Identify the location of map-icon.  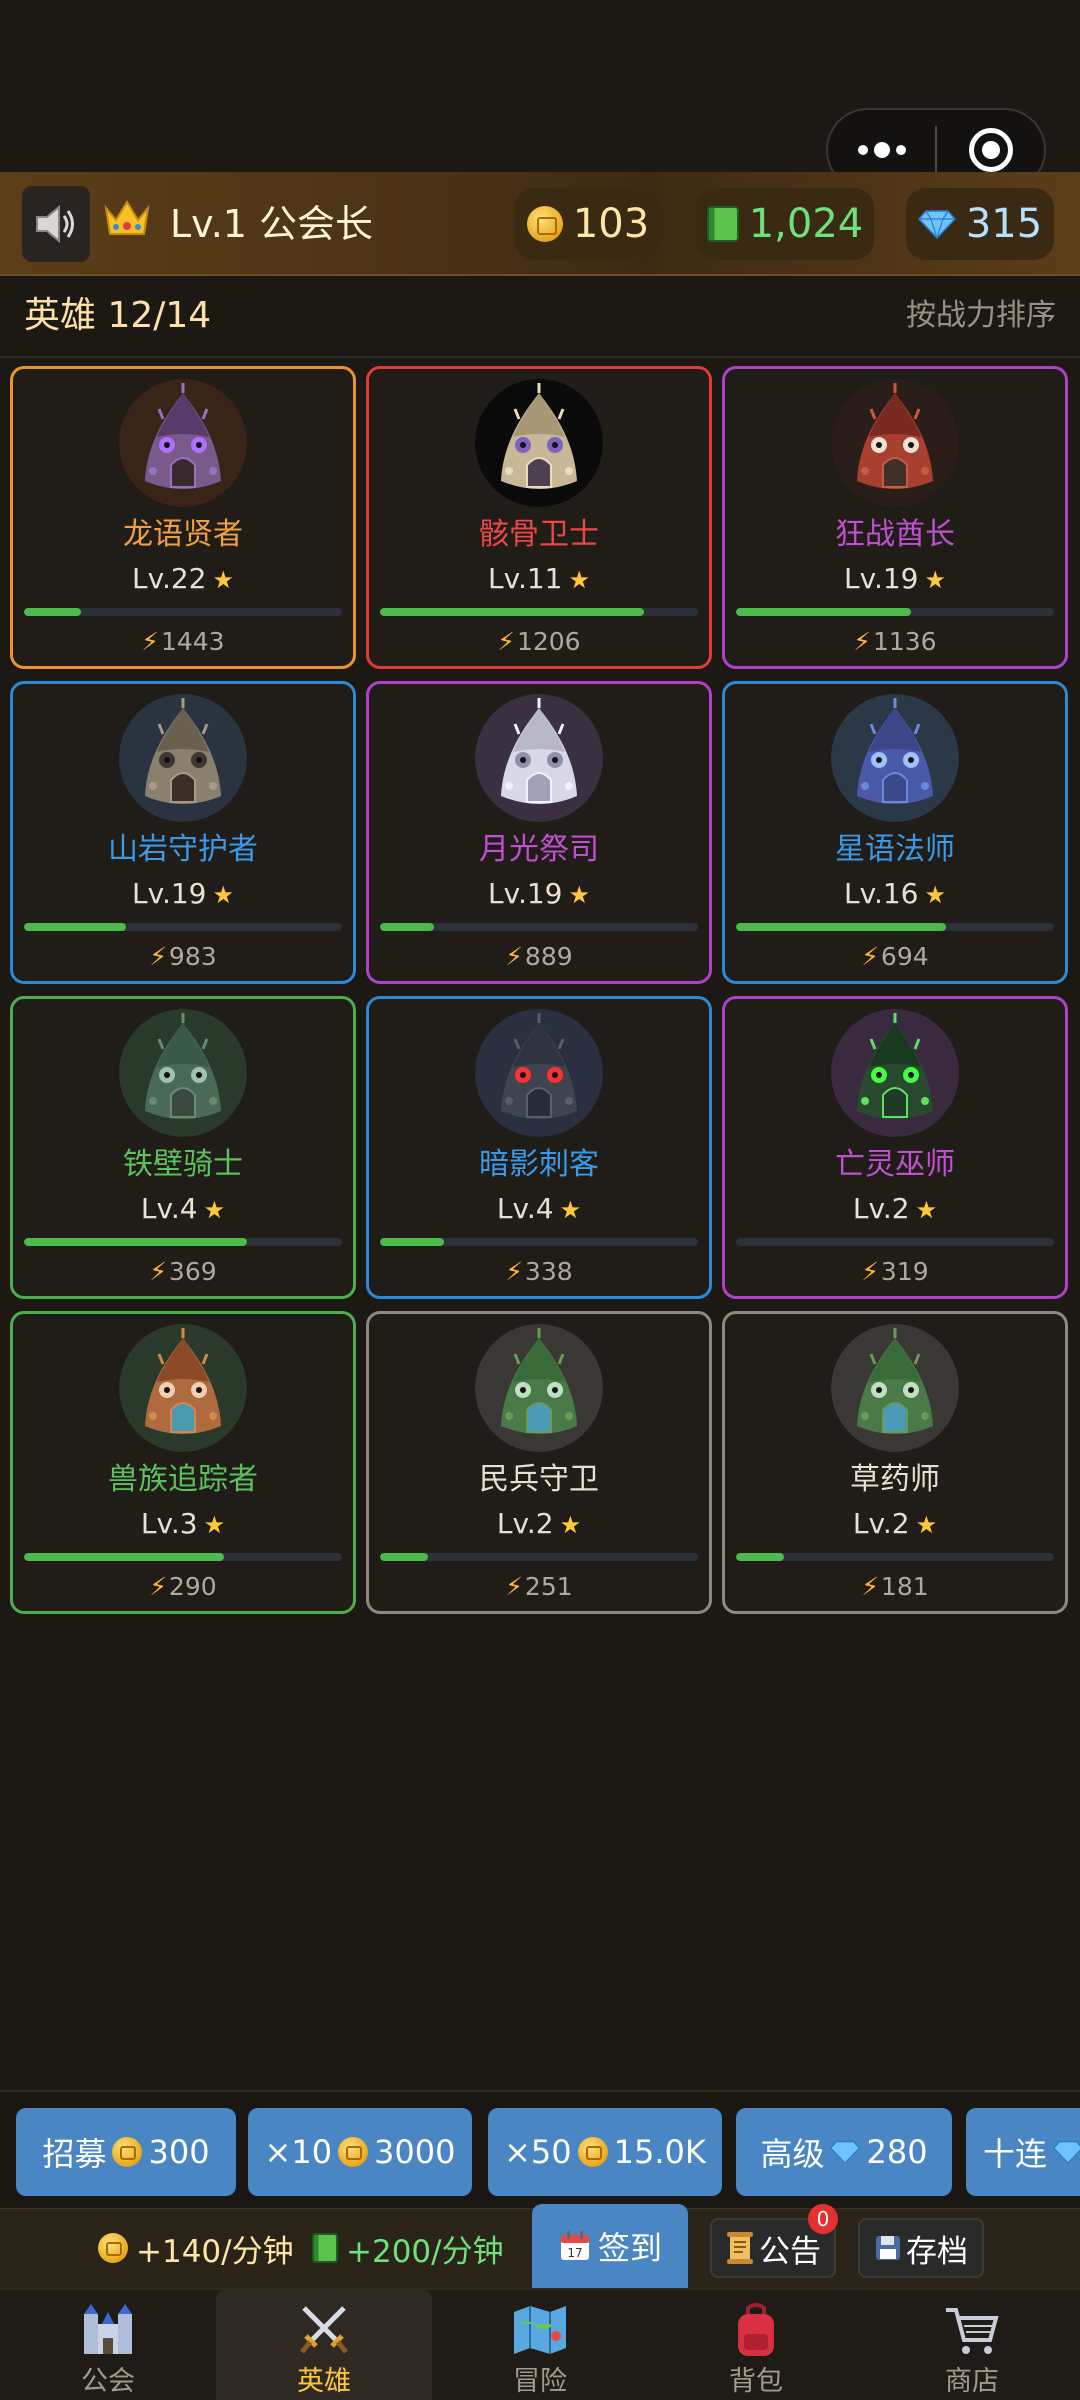
(540, 2330).